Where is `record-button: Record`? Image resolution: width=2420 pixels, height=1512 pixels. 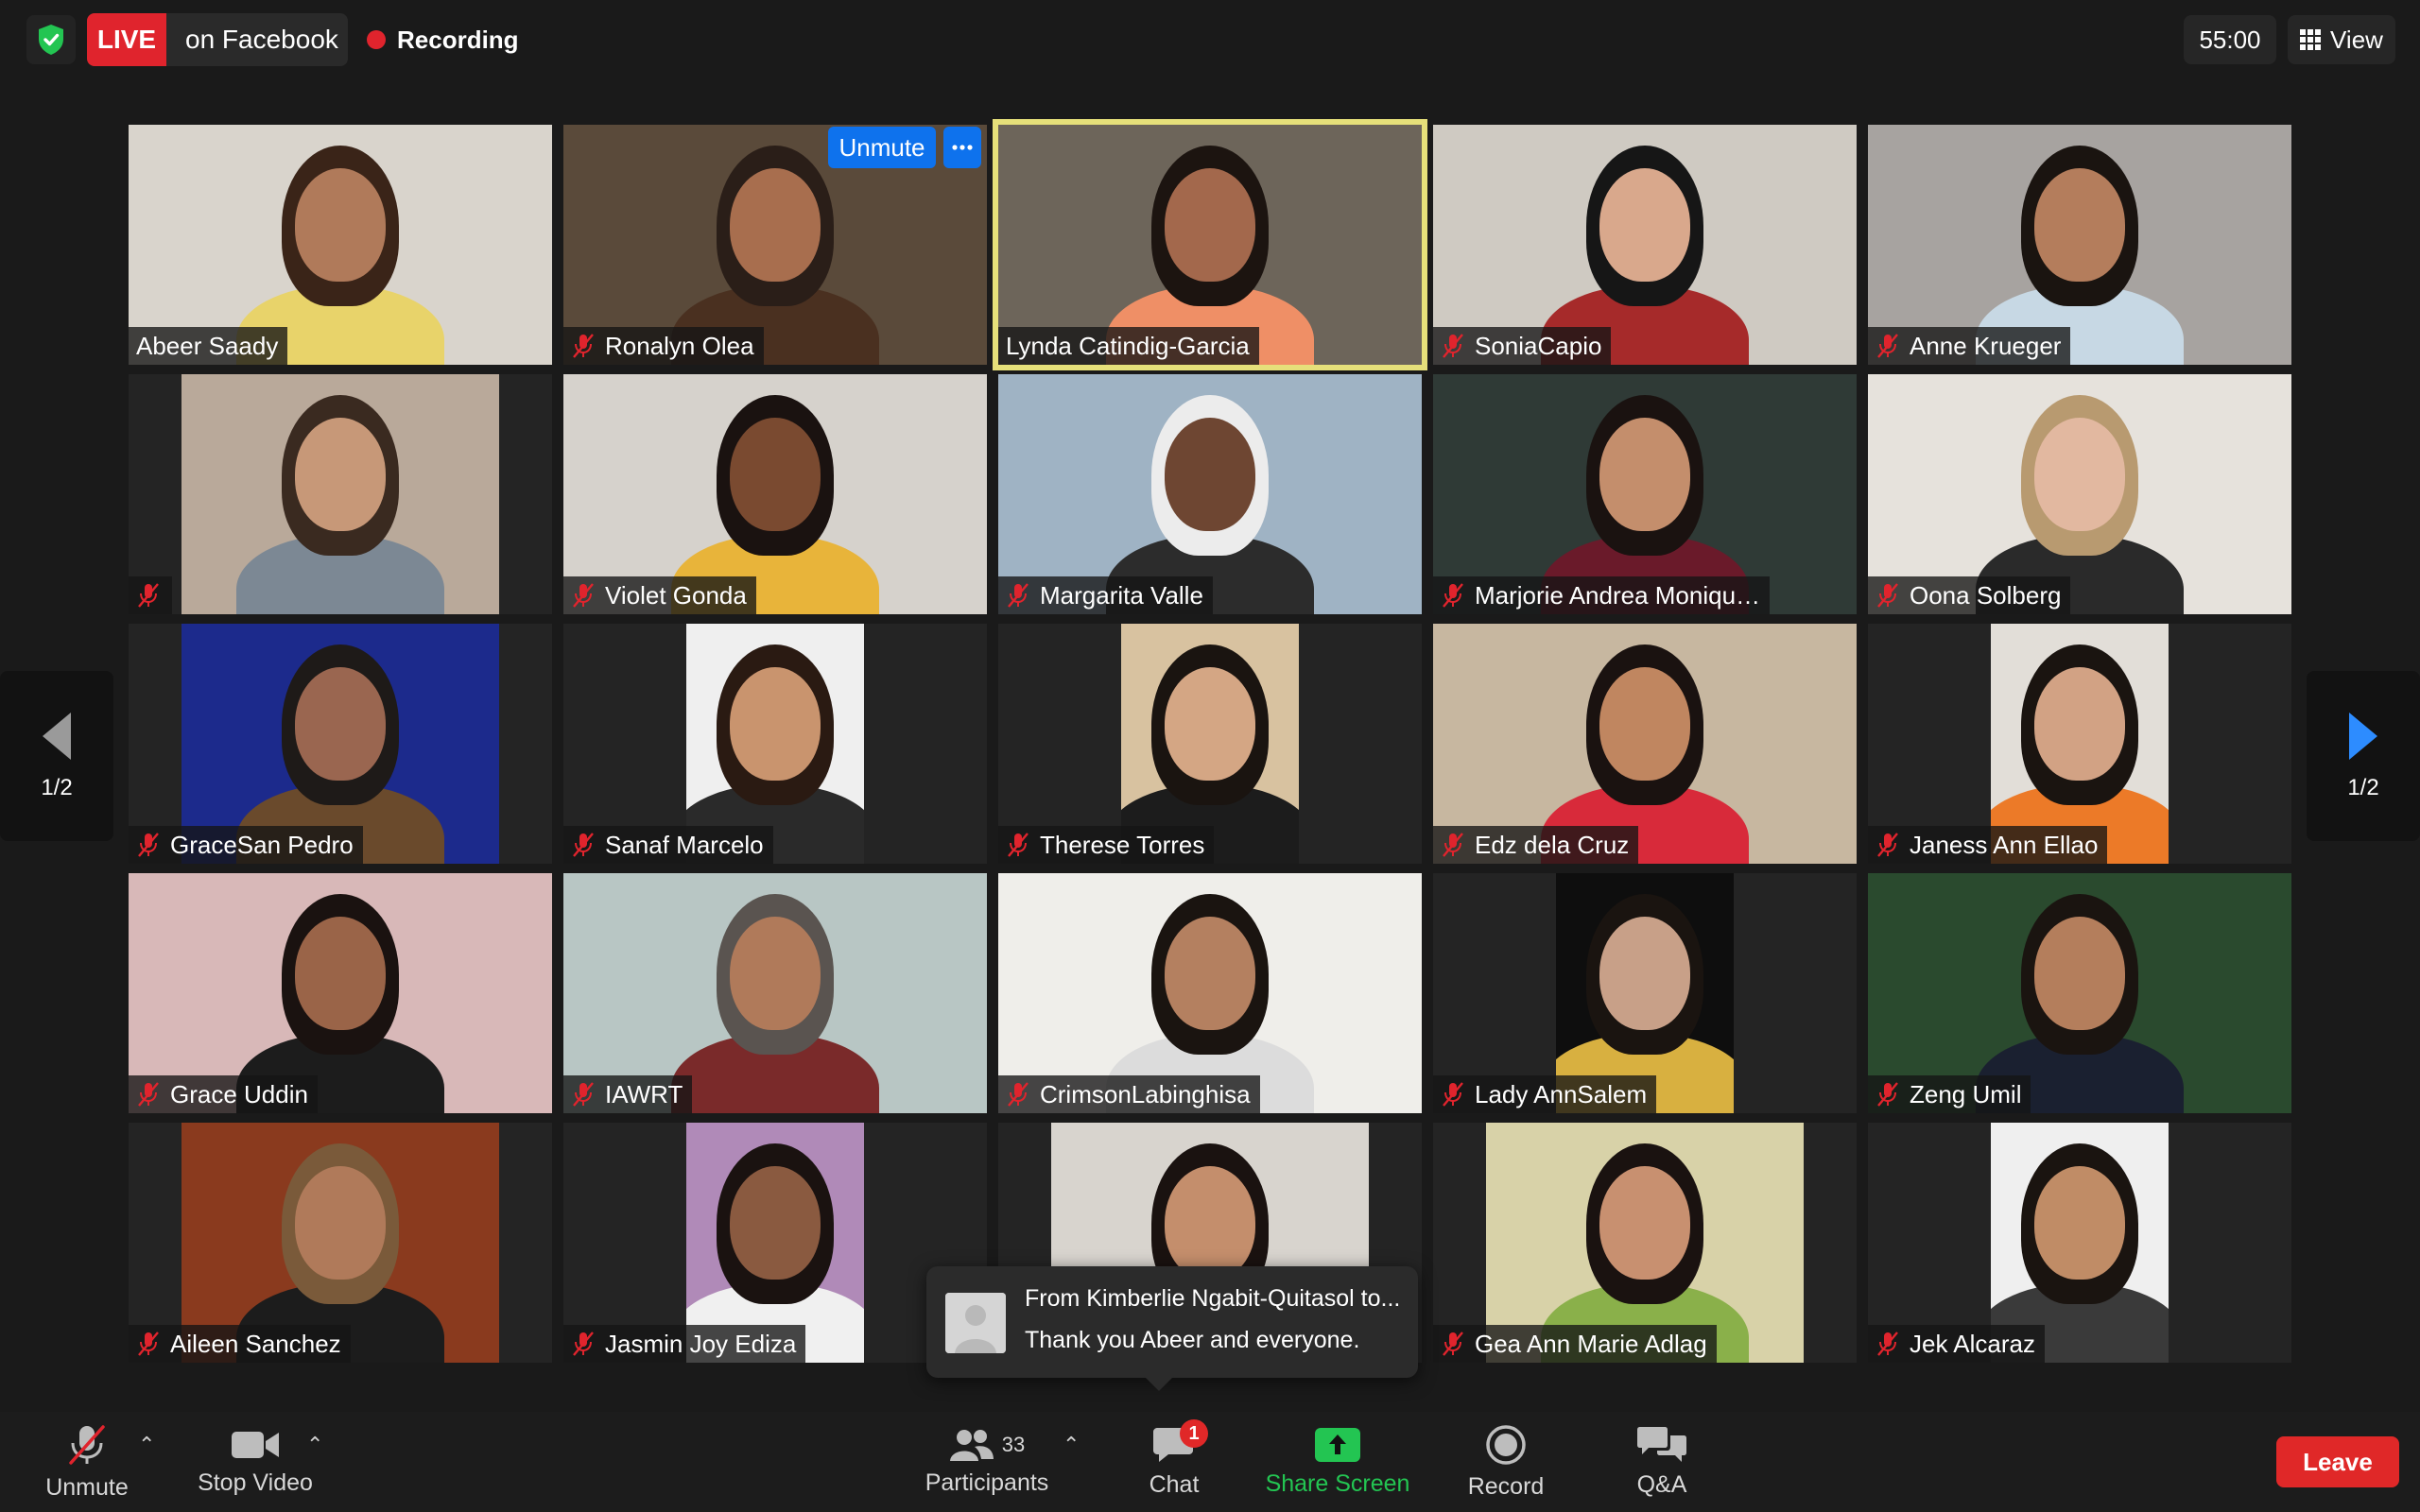 record-button: Record is located at coordinates (1506, 1462).